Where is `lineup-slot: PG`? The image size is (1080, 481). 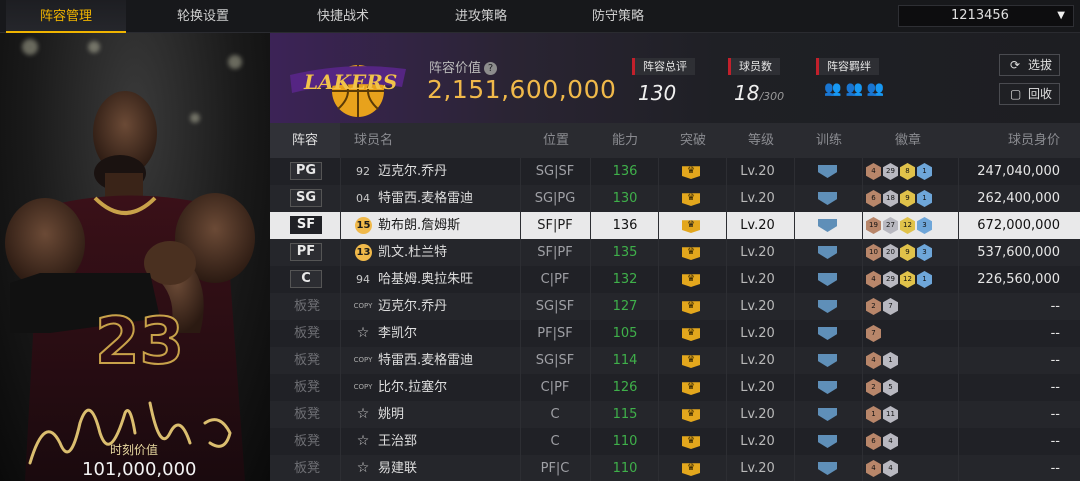 lineup-slot: PG is located at coordinates (306, 171).